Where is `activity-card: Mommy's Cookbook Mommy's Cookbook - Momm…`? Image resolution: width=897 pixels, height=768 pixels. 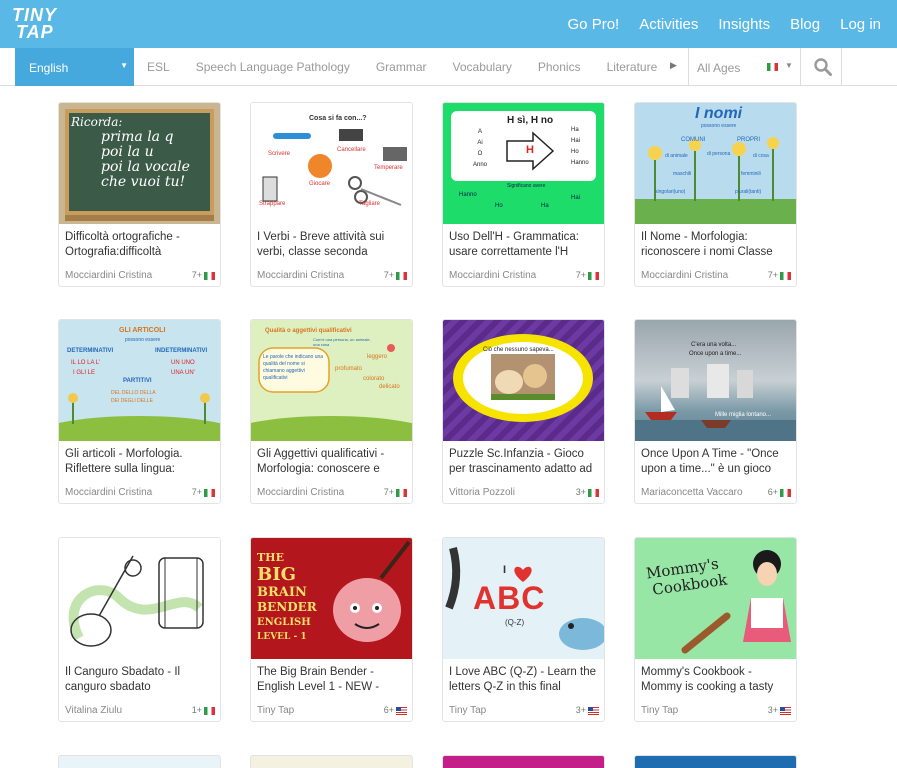 activity-card: Mommy's Cookbook Mommy's Cookbook - Momm… is located at coordinates (715, 629).